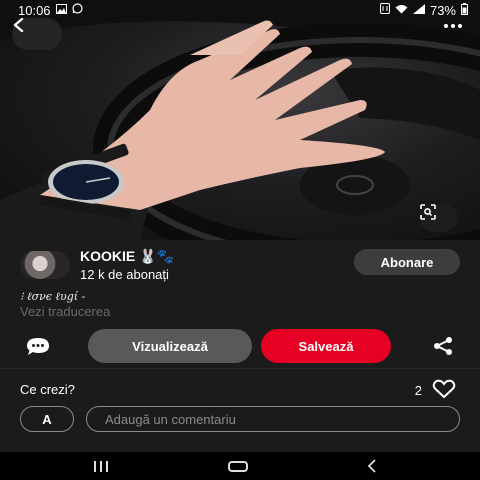 The height and width of the screenshot is (480, 480). I want to click on action-bar: Vizualizează Salvează, so click(240, 346).